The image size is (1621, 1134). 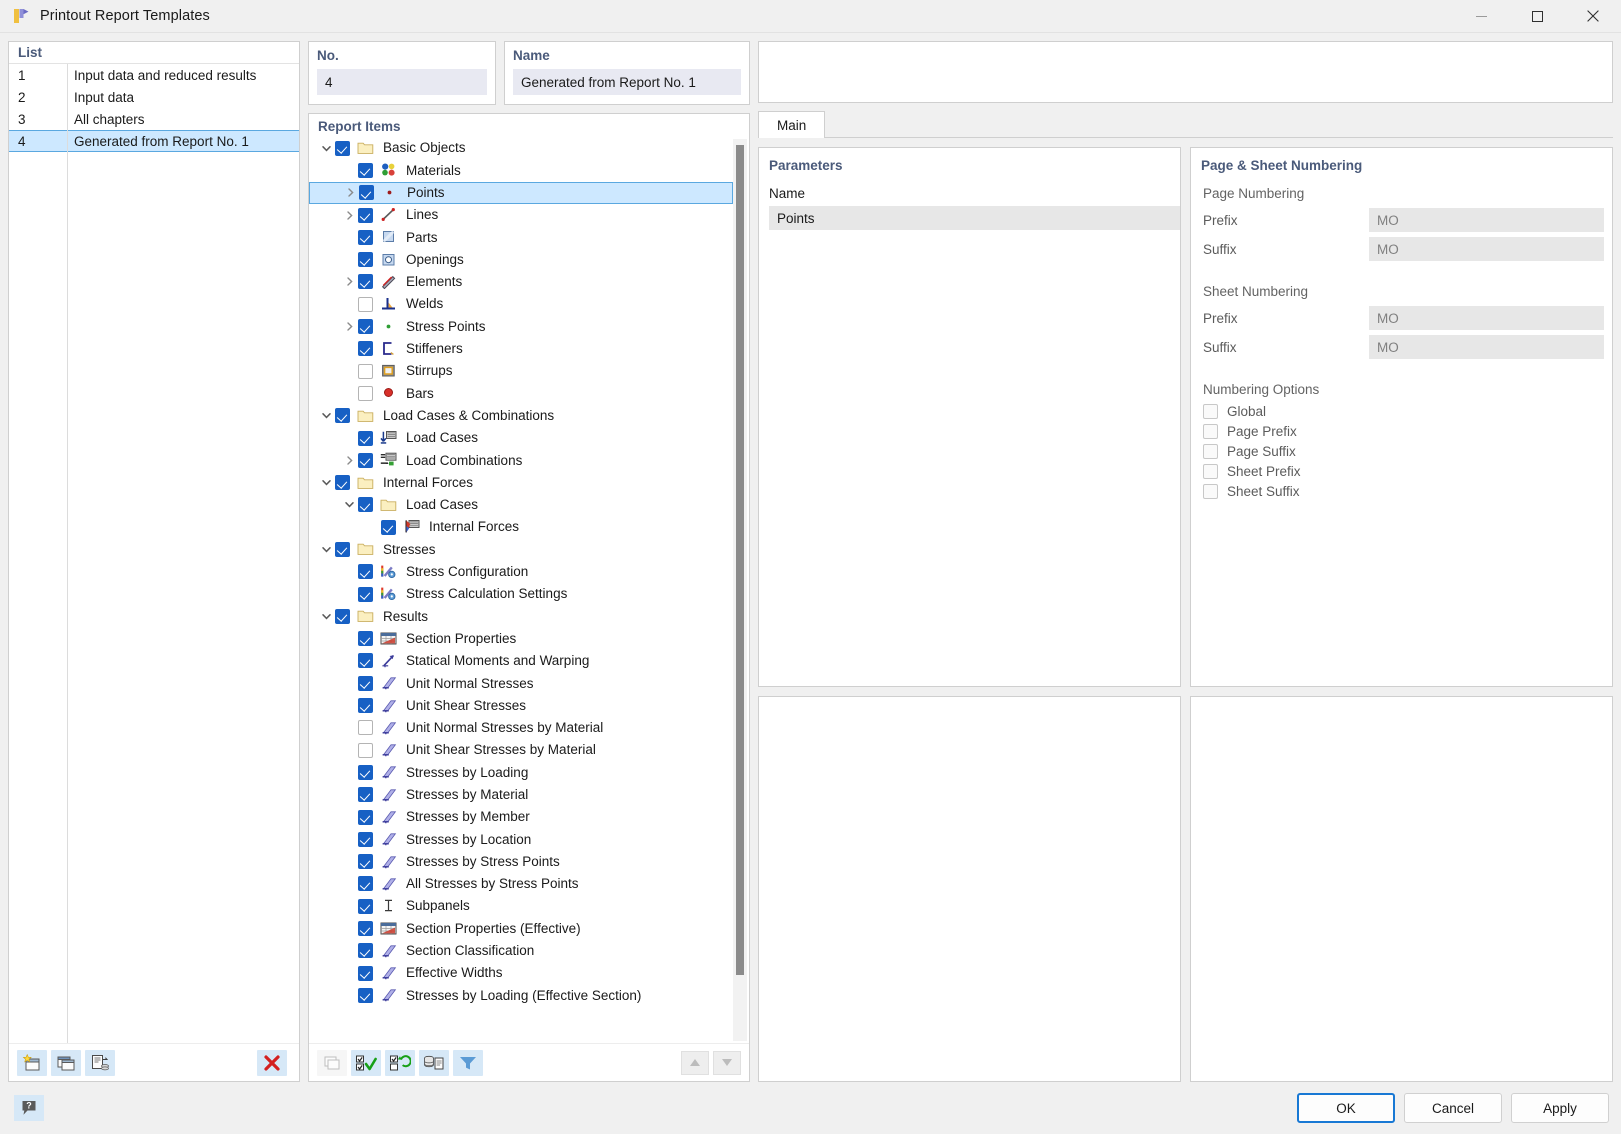 I want to click on tree-item: Stress Calculation Settings, so click(x=521, y=594).